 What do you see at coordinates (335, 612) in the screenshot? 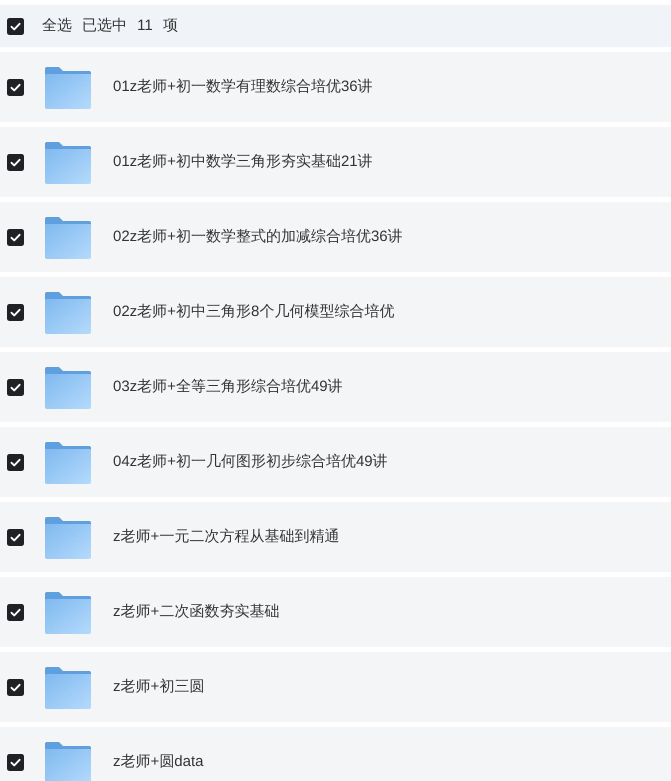
I see `folder-row: z老师+二次函数夯实基础` at bounding box center [335, 612].